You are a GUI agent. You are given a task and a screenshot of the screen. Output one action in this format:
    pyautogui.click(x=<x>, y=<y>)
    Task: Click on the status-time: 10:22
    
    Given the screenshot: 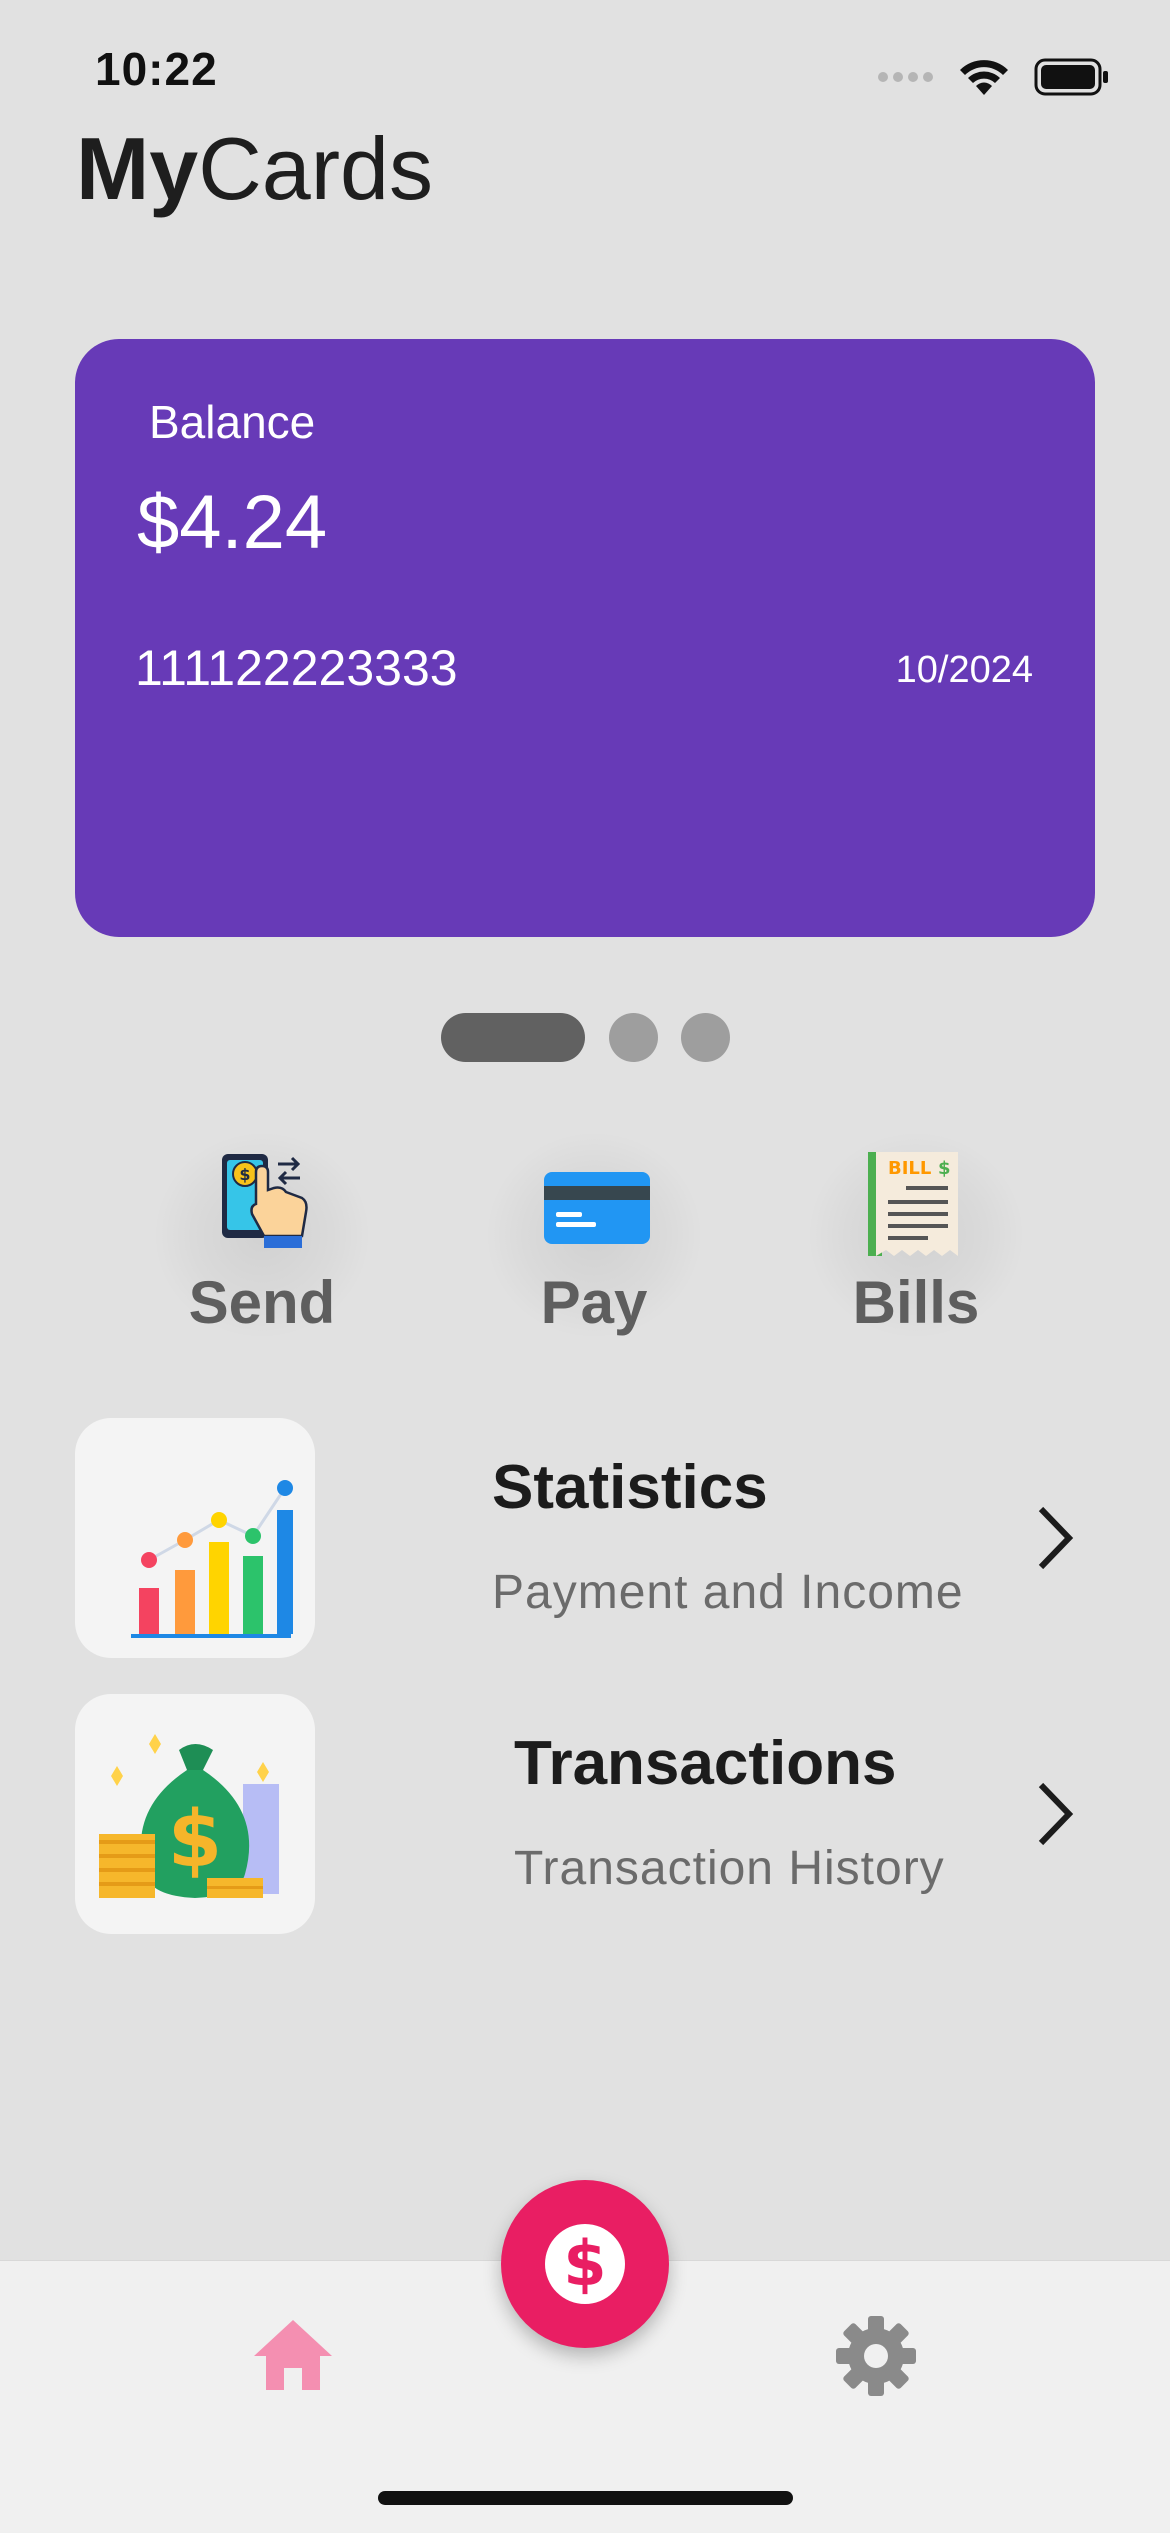 What is the action you would take?
    pyautogui.click(x=156, y=69)
    